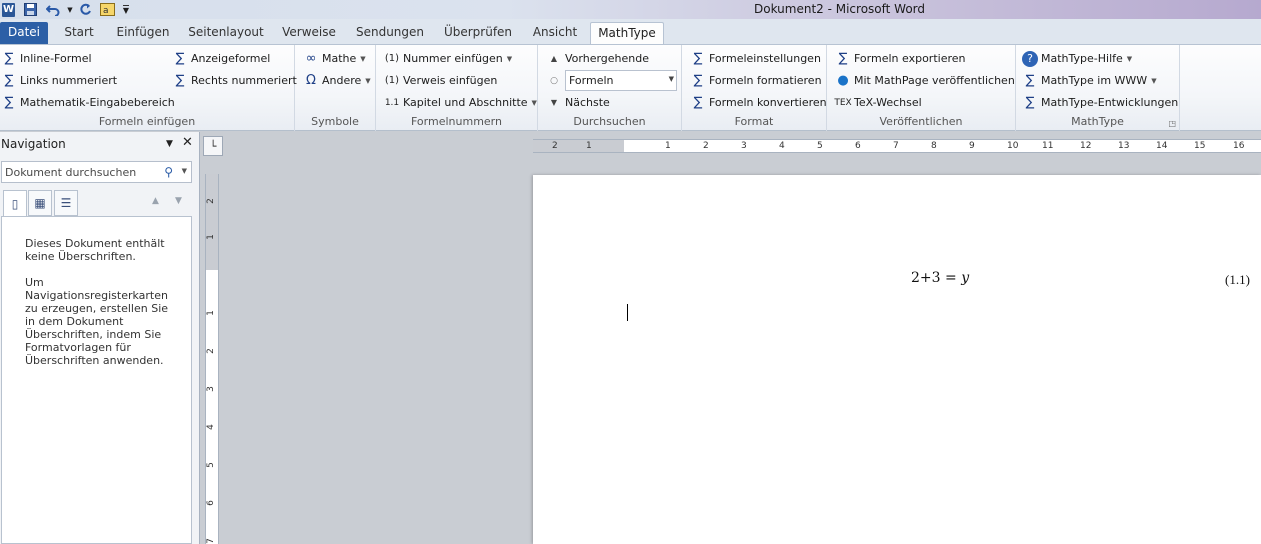  Describe the element at coordinates (554, 102) in the screenshot. I see `arrow-down-icon: ▼` at that location.